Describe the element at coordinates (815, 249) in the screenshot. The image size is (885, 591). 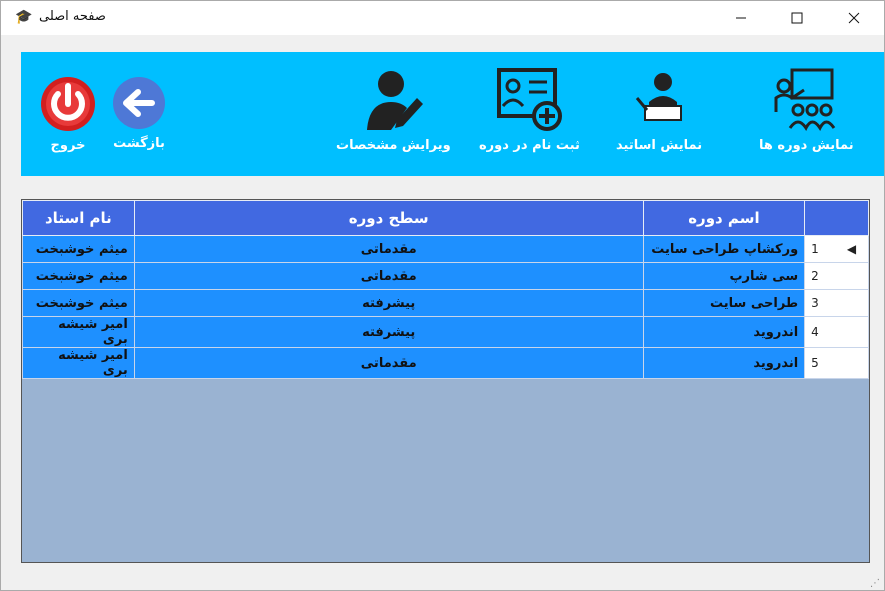
I see `row-number: 1` at that location.